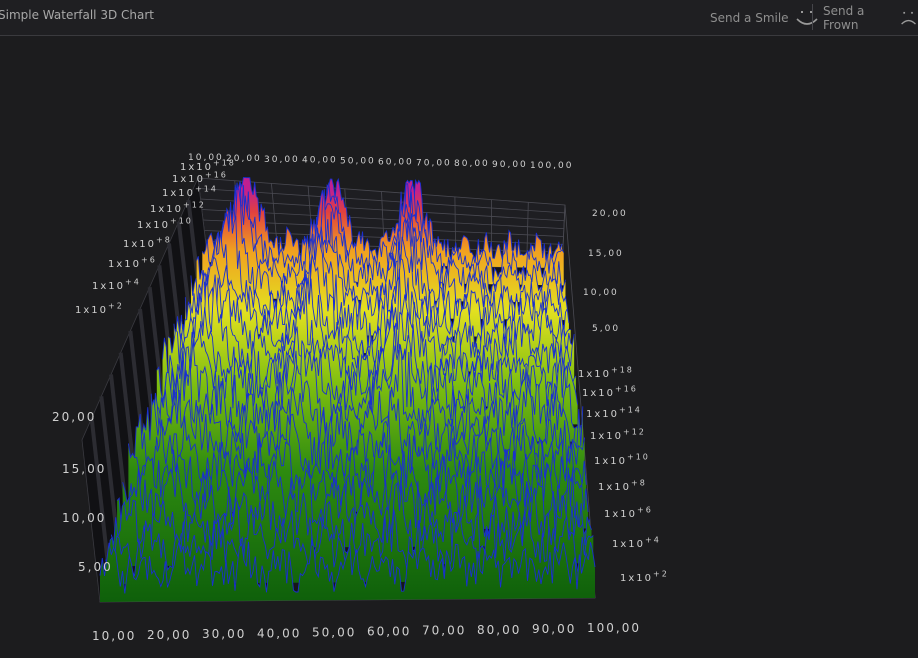  I want to click on z-tick-label-right: 1x10+18, so click(606, 373).